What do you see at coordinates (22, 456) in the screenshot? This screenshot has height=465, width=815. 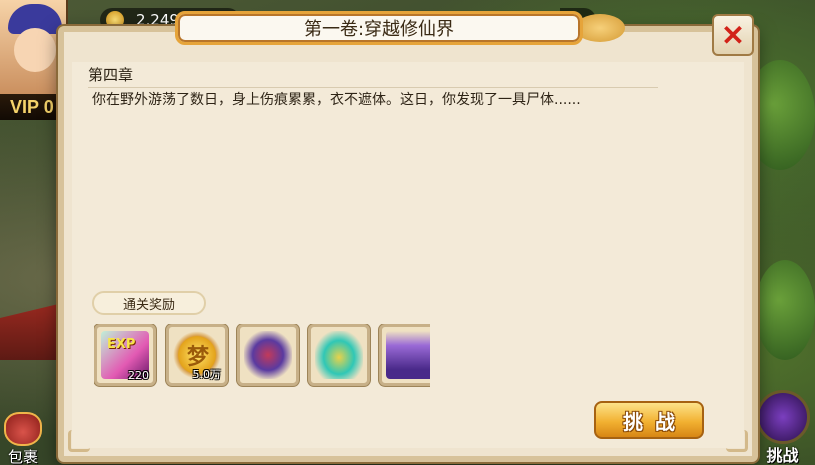 I see `bag-label: 包裹` at bounding box center [22, 456].